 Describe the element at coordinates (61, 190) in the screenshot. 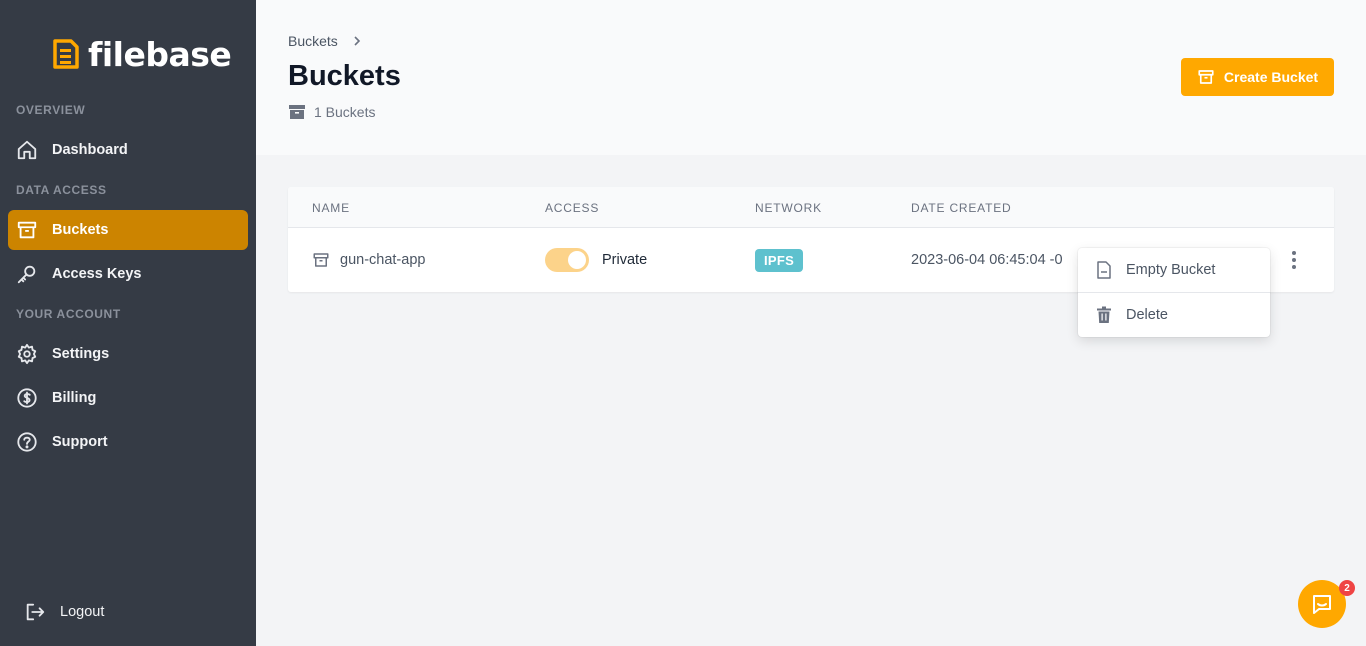

I see `section-data-access: DATA ACCESS` at that location.